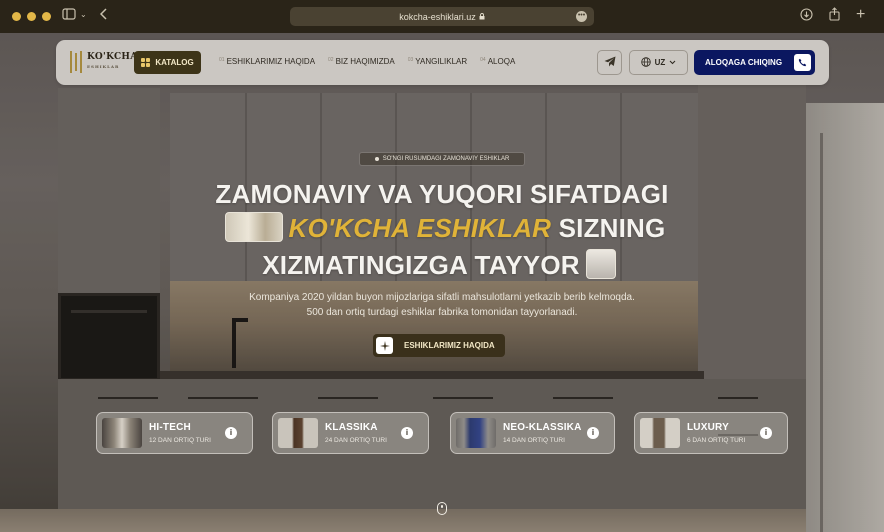  Describe the element at coordinates (76, 62) in the screenshot. I see `logo-mark-icon` at that location.